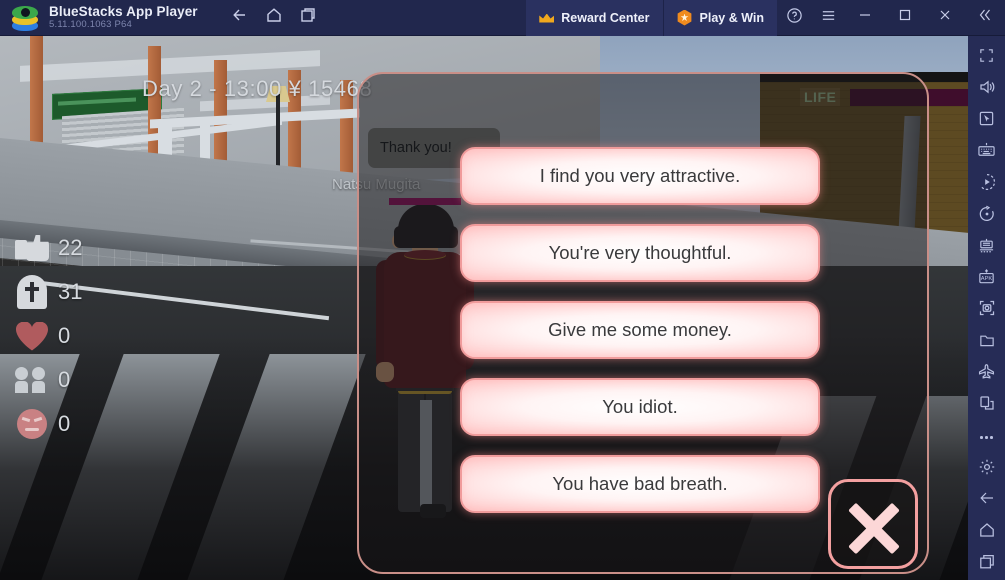  I want to click on sidebar-item-media-manager, so click(986, 343).